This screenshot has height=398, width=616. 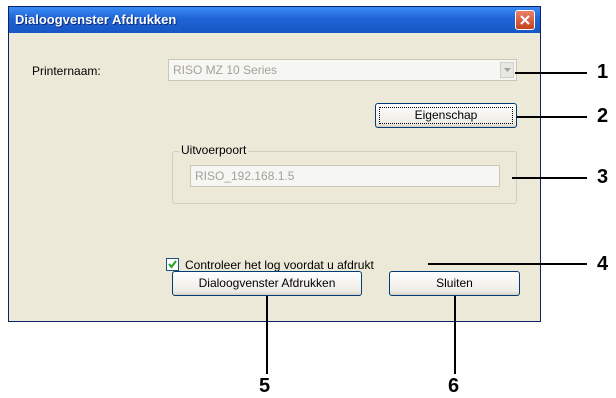 I want to click on output-port-field: RISO_192.168.1.5, so click(x=345, y=176).